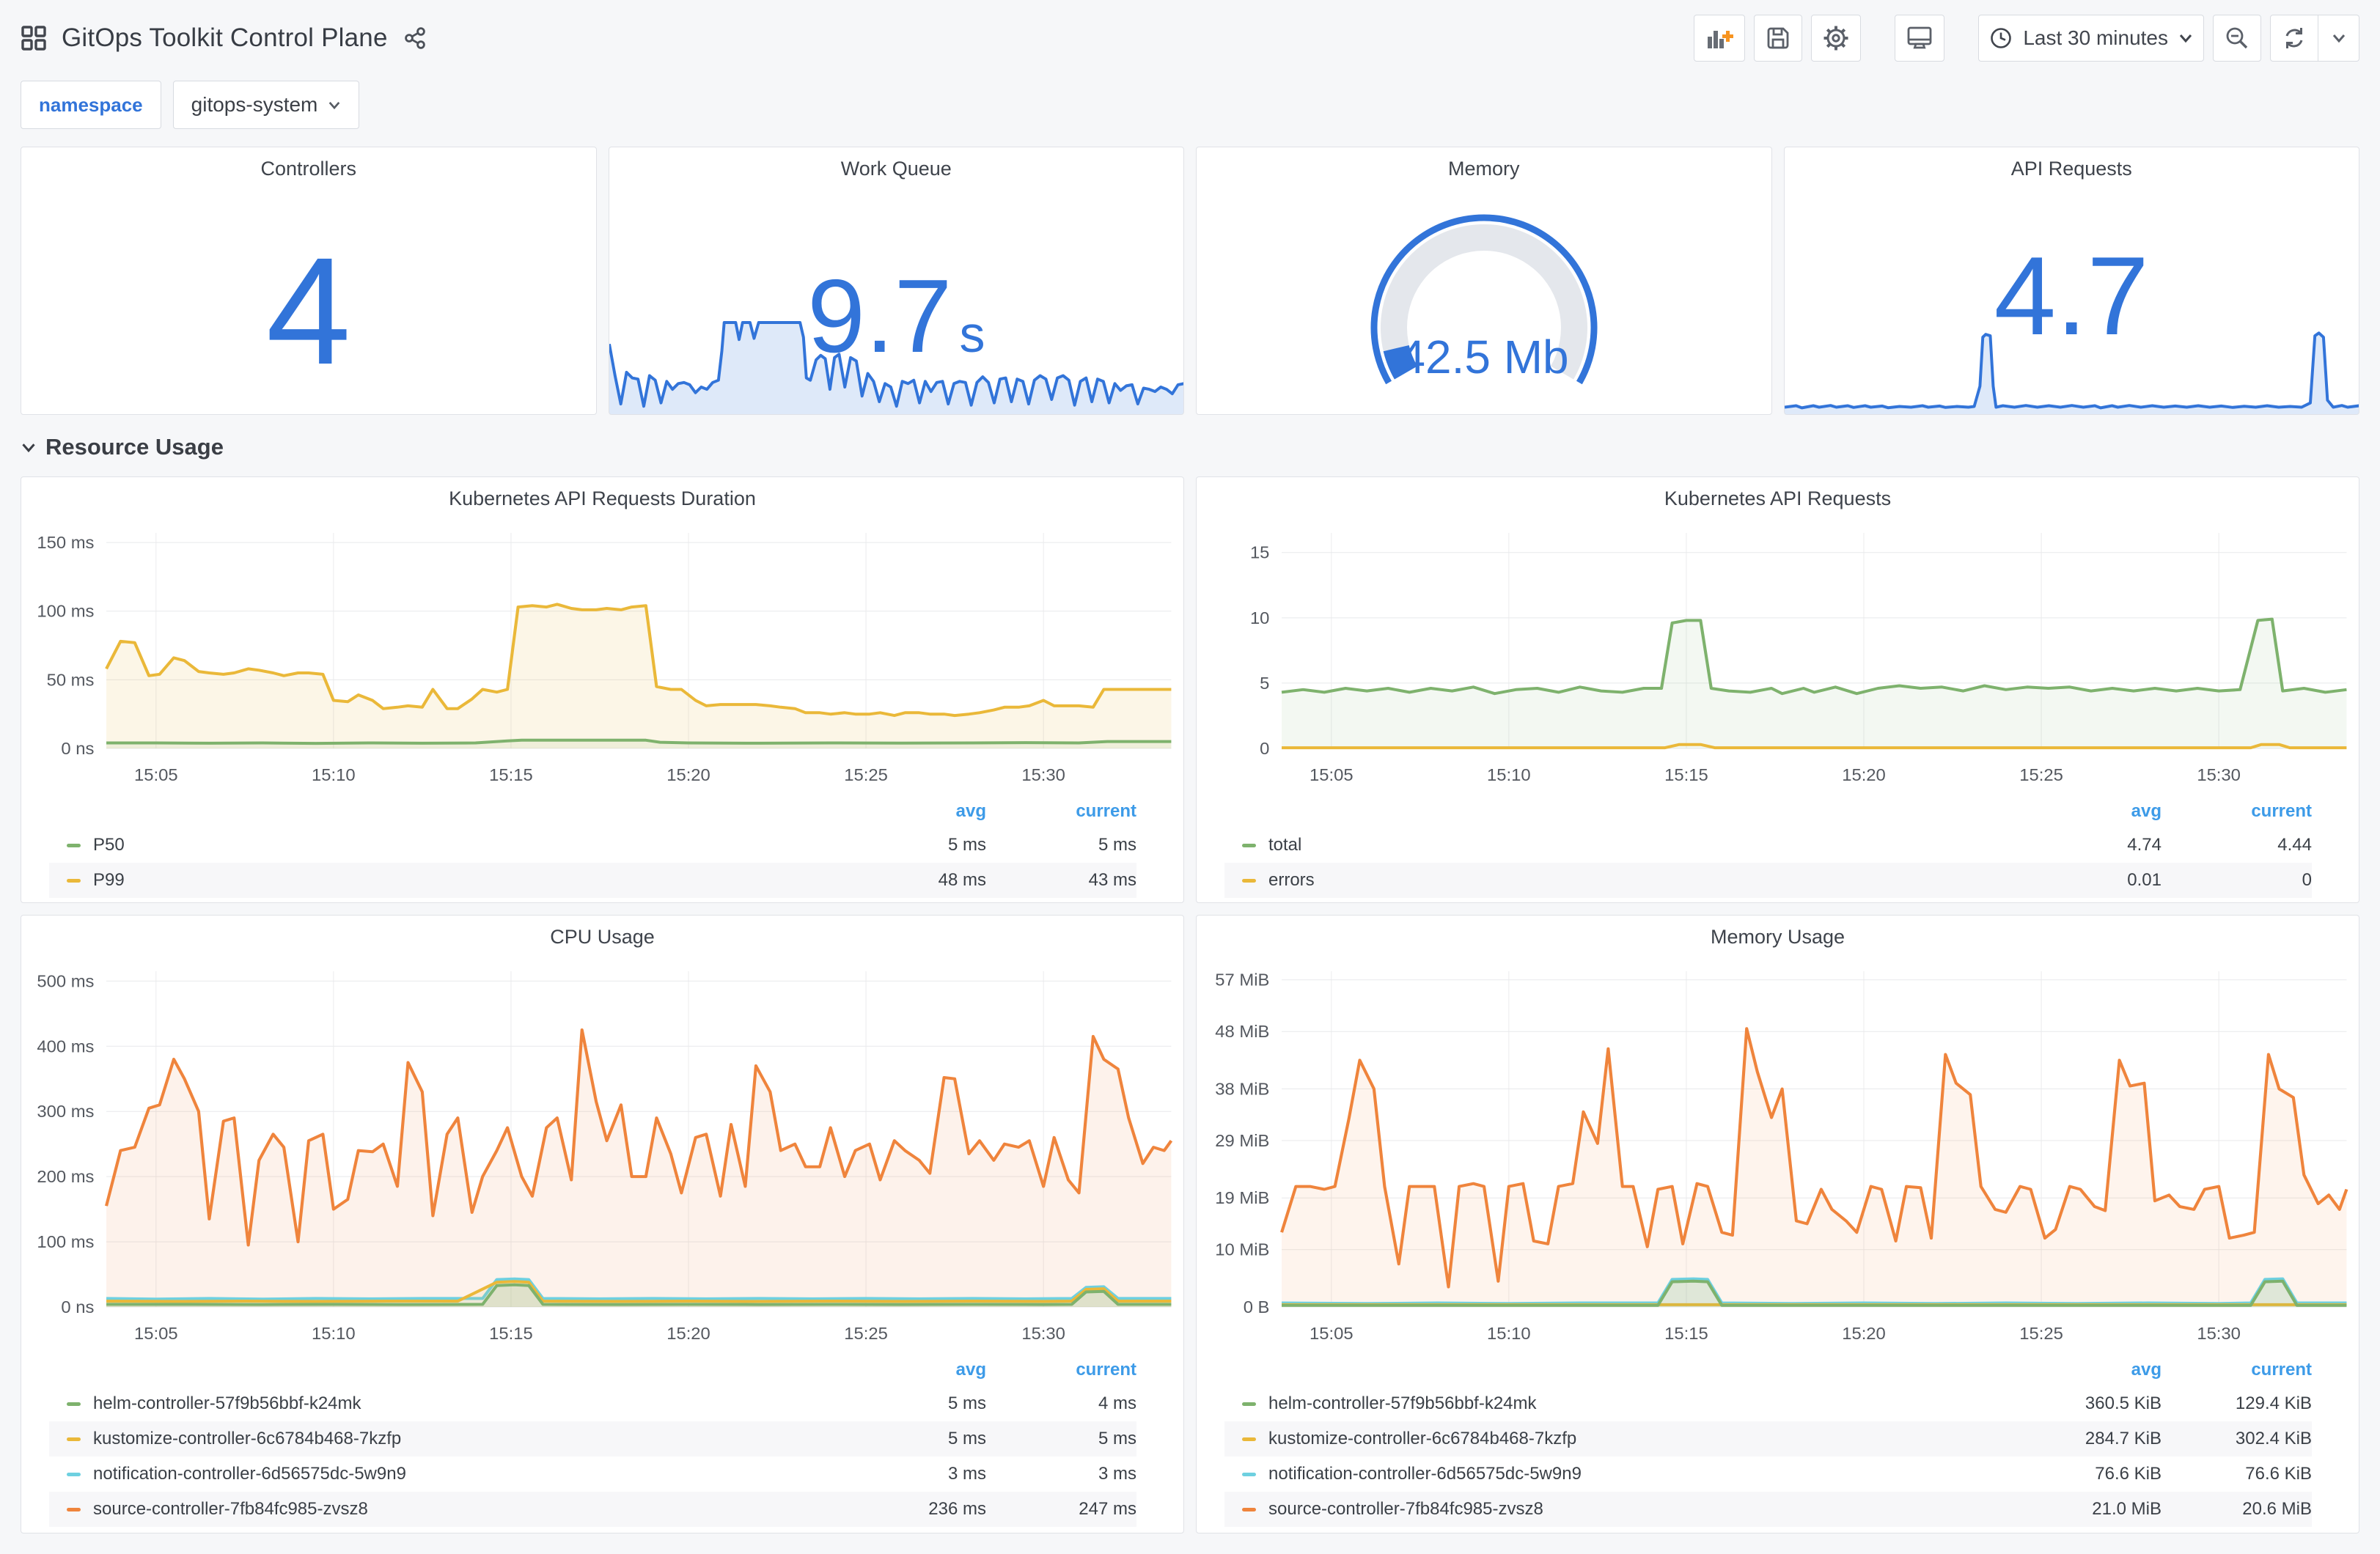 Image resolution: width=2380 pixels, height=1554 pixels. Describe the element at coordinates (134, 447) in the screenshot. I see `row-title: Resource Usage` at that location.